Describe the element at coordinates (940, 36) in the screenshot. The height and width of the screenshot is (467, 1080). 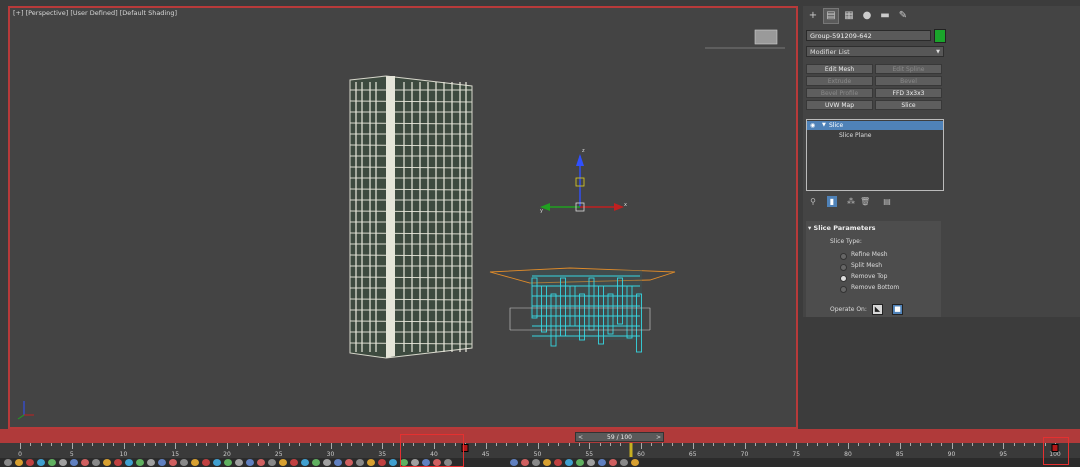
I see `object-color-swatch` at that location.